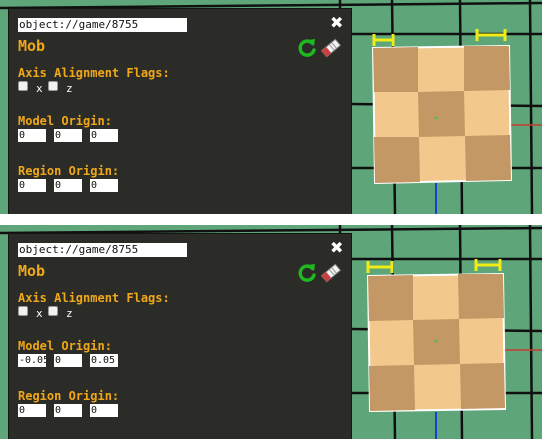  I want to click on model-origin-z-input: 0, so click(104, 135).